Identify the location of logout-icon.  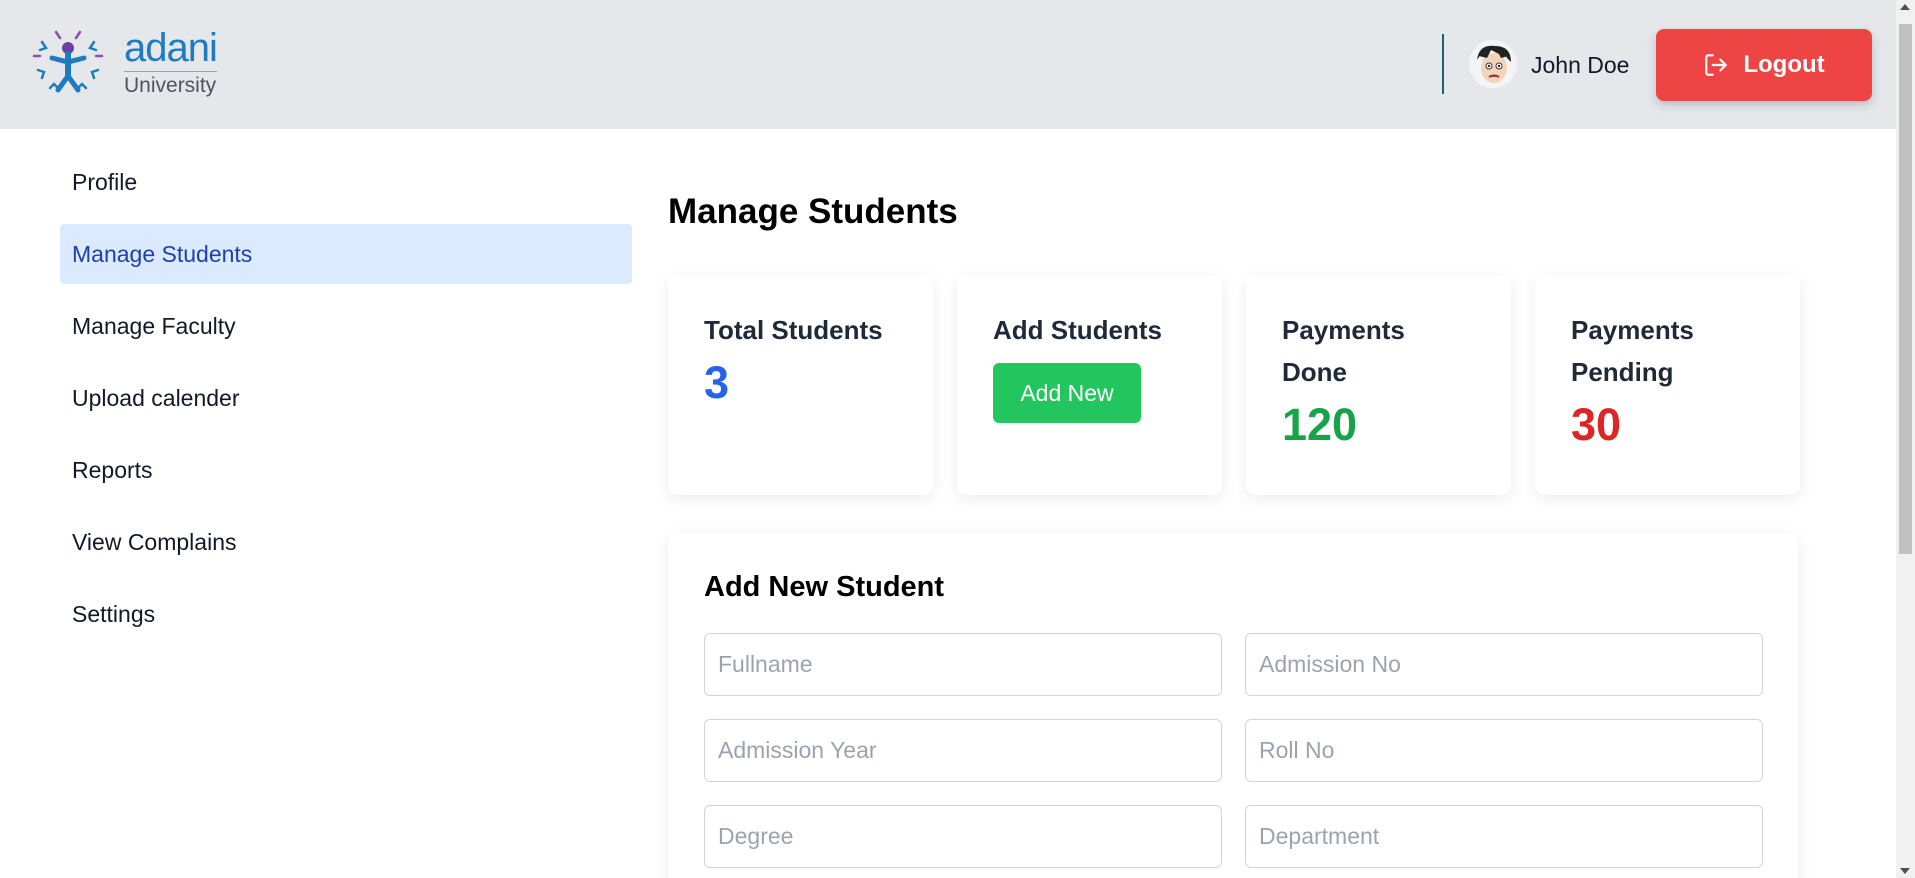
(1716, 65).